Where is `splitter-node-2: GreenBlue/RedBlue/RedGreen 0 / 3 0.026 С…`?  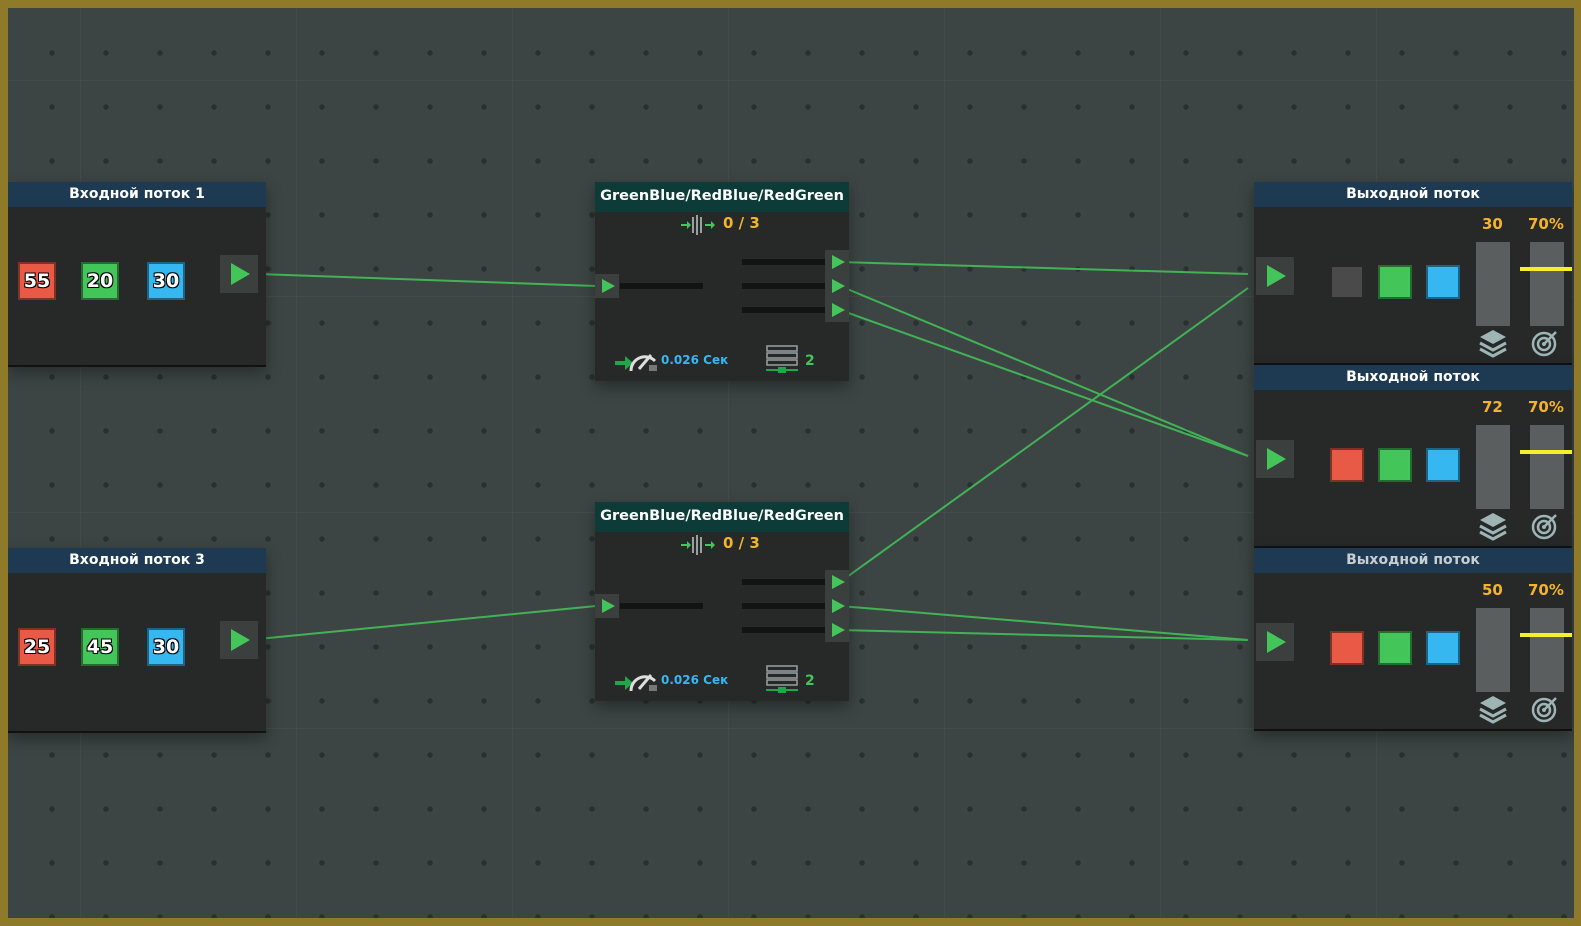
splitter-node-2: GreenBlue/RedBlue/RedGreen 0 / 3 0.026 С… is located at coordinates (722, 601).